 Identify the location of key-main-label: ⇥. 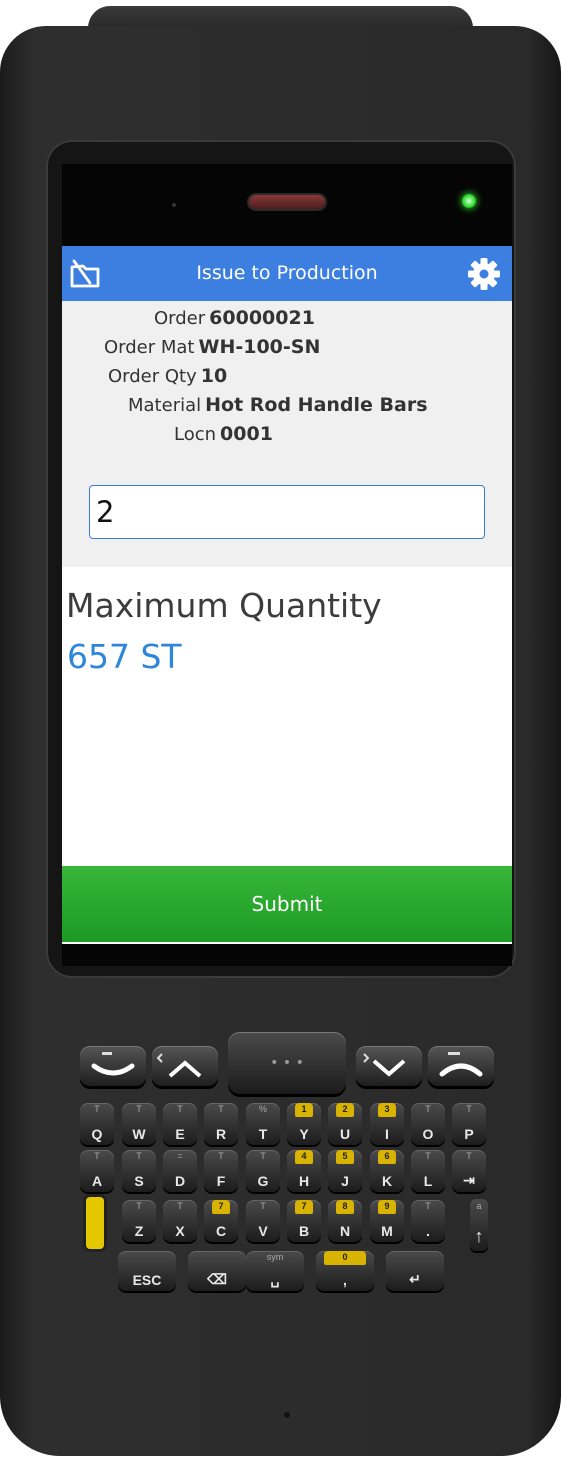
(469, 1180).